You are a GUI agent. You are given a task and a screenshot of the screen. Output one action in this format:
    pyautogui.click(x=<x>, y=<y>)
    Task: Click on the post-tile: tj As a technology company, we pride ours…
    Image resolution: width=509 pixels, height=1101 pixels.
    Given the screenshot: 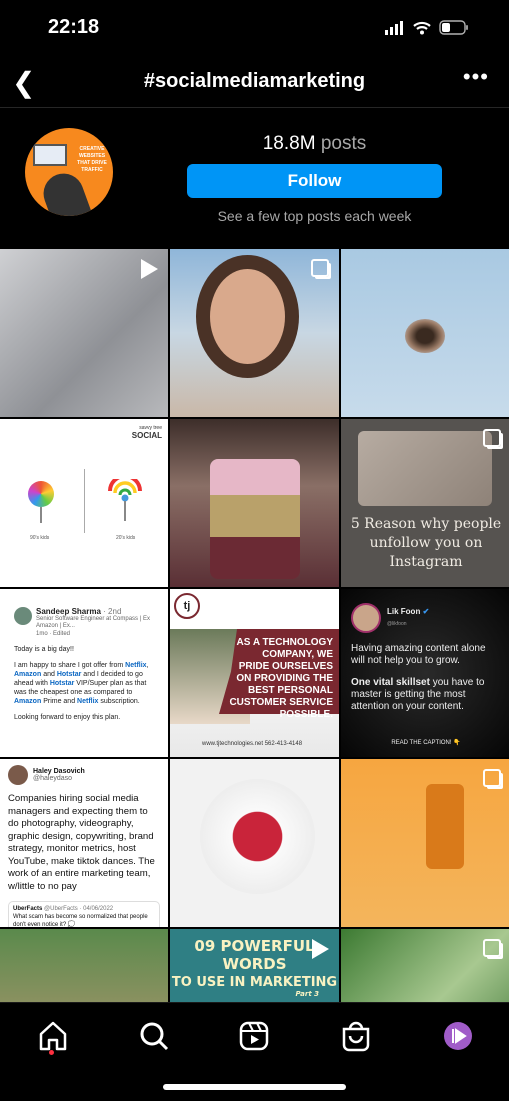 What is the action you would take?
    pyautogui.click(x=254, y=673)
    